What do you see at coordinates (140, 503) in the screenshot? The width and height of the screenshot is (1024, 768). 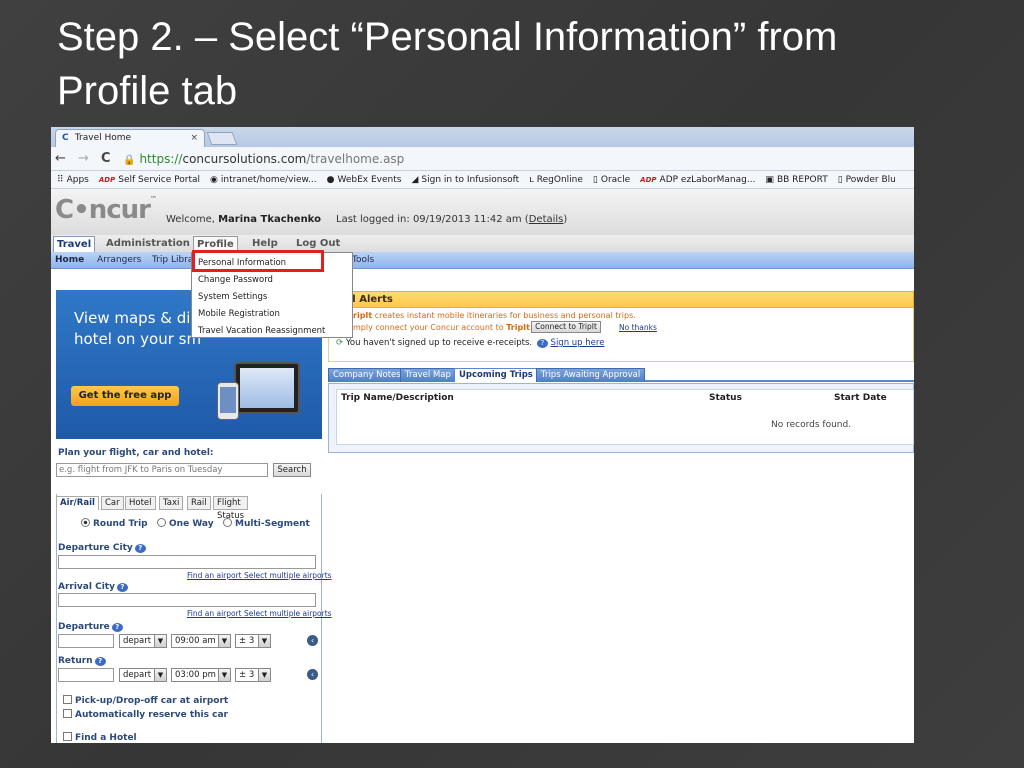 I see `tab-hotel: Hotel` at bounding box center [140, 503].